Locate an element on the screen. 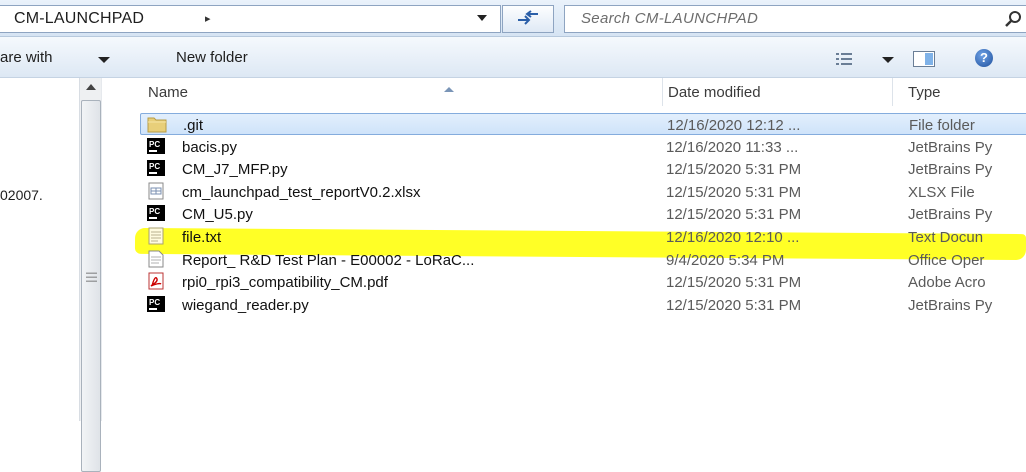  file-type: XLSX File is located at coordinates (941, 192).